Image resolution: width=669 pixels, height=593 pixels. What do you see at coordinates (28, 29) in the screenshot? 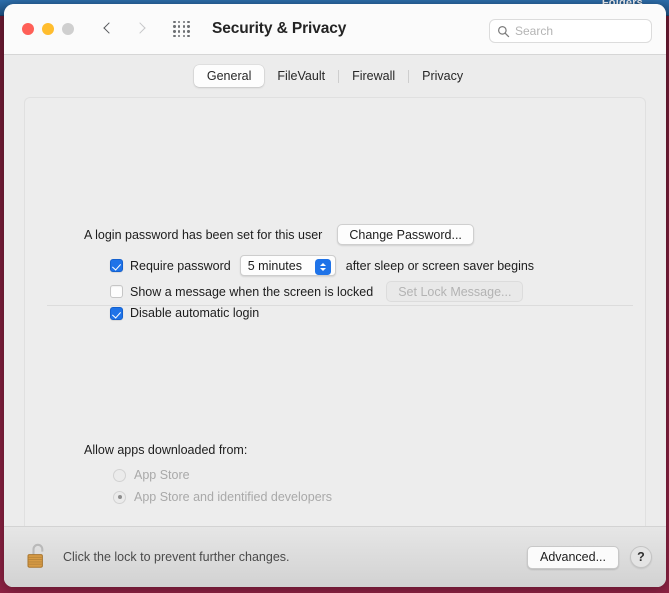
I see `close-window-button` at bounding box center [28, 29].